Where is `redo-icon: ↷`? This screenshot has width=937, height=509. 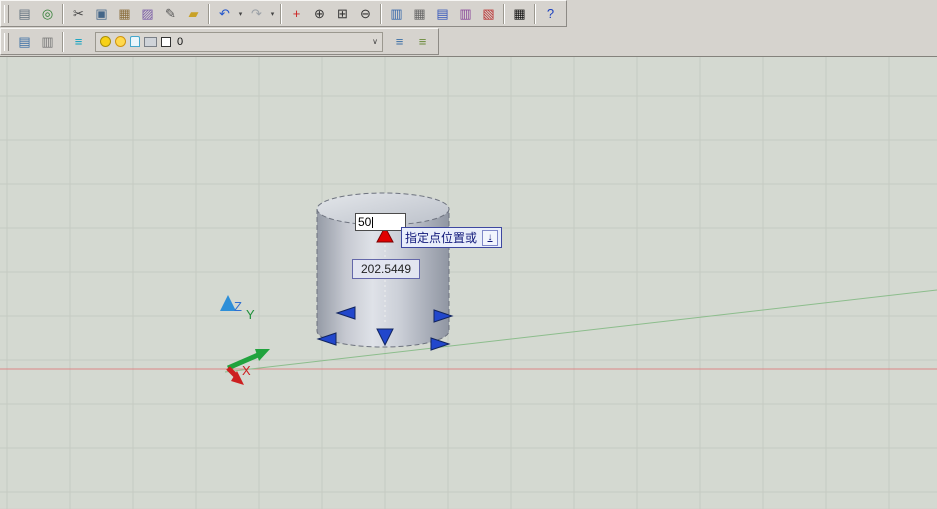
redo-icon: ↷ is located at coordinates (256, 13).